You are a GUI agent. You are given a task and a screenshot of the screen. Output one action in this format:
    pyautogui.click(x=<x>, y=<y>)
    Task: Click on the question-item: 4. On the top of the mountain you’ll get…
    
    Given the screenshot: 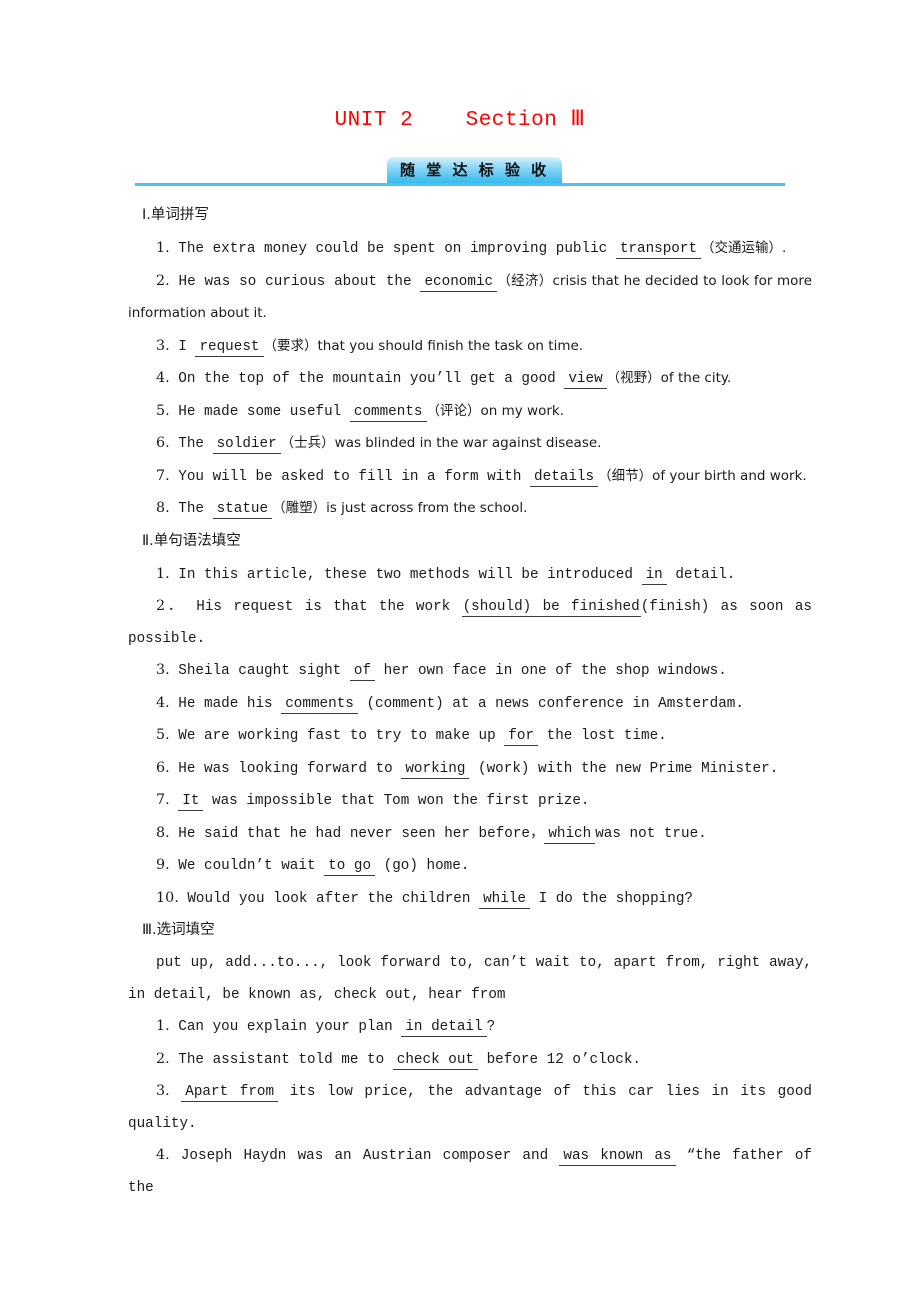 What is the action you would take?
    pyautogui.click(x=470, y=379)
    